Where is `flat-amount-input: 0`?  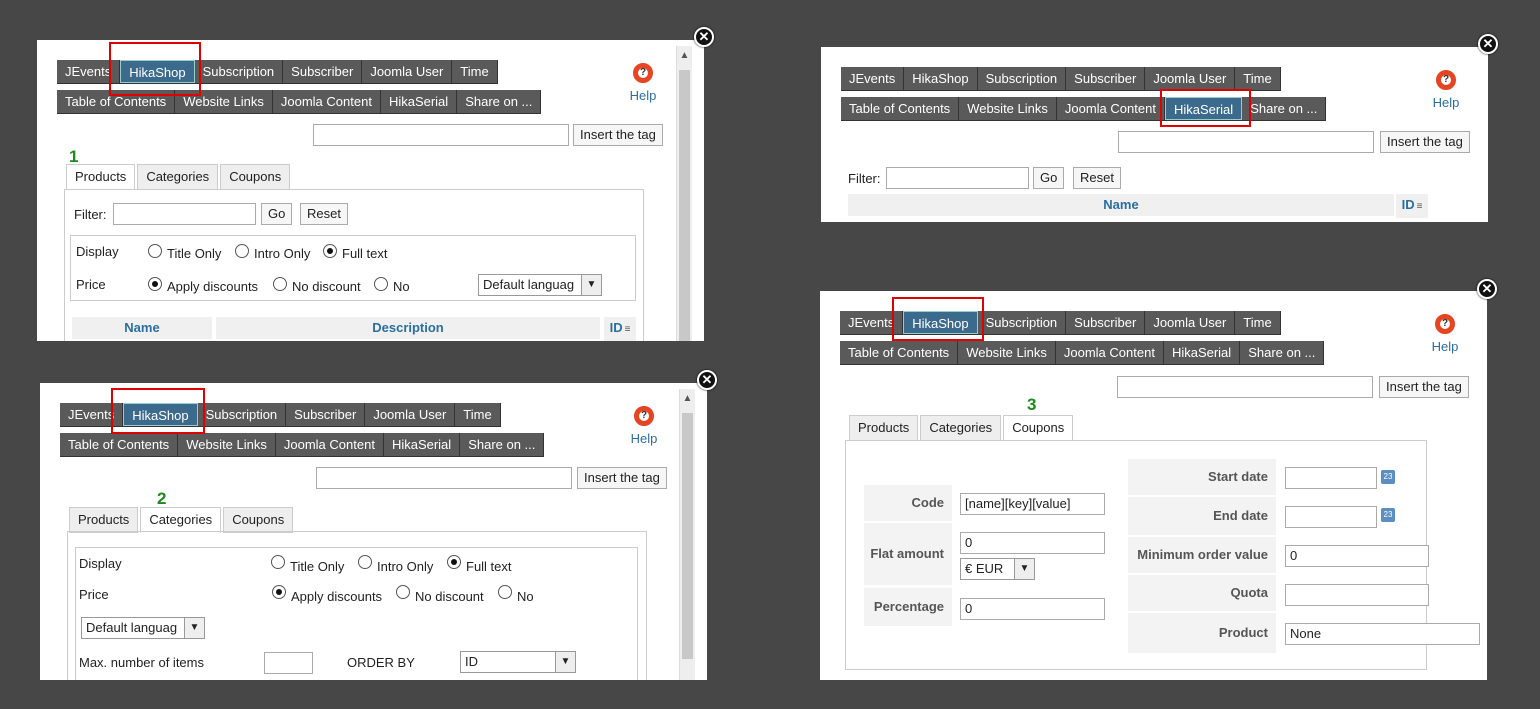 flat-amount-input: 0 is located at coordinates (1032, 543).